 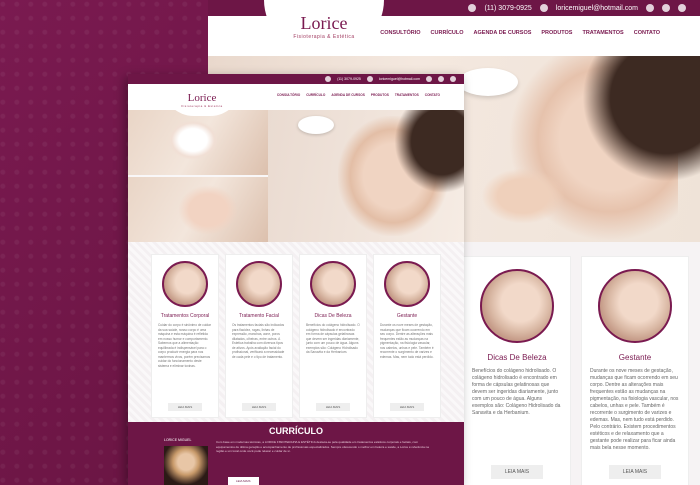 What do you see at coordinates (198, 209) in the screenshot?
I see `facial-treatment-image` at bounding box center [198, 209].